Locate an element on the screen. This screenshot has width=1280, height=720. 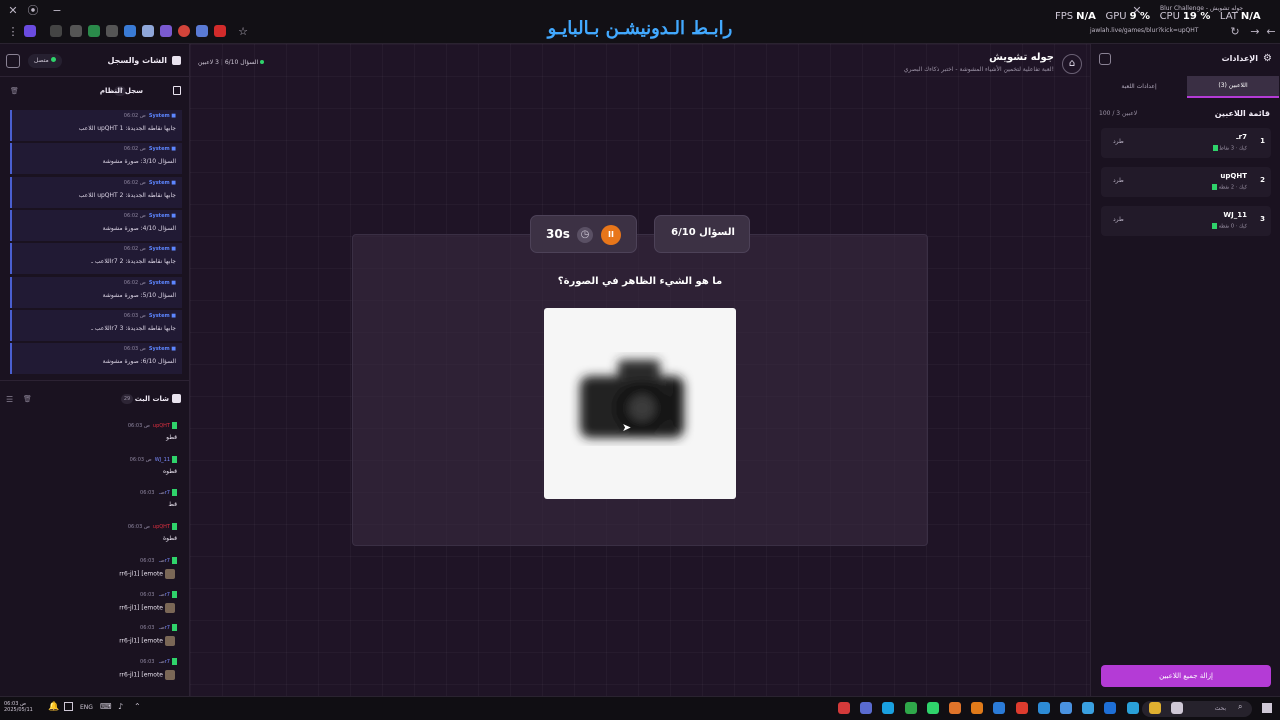
clock-icon: ◷ is located at coordinates (585, 235).